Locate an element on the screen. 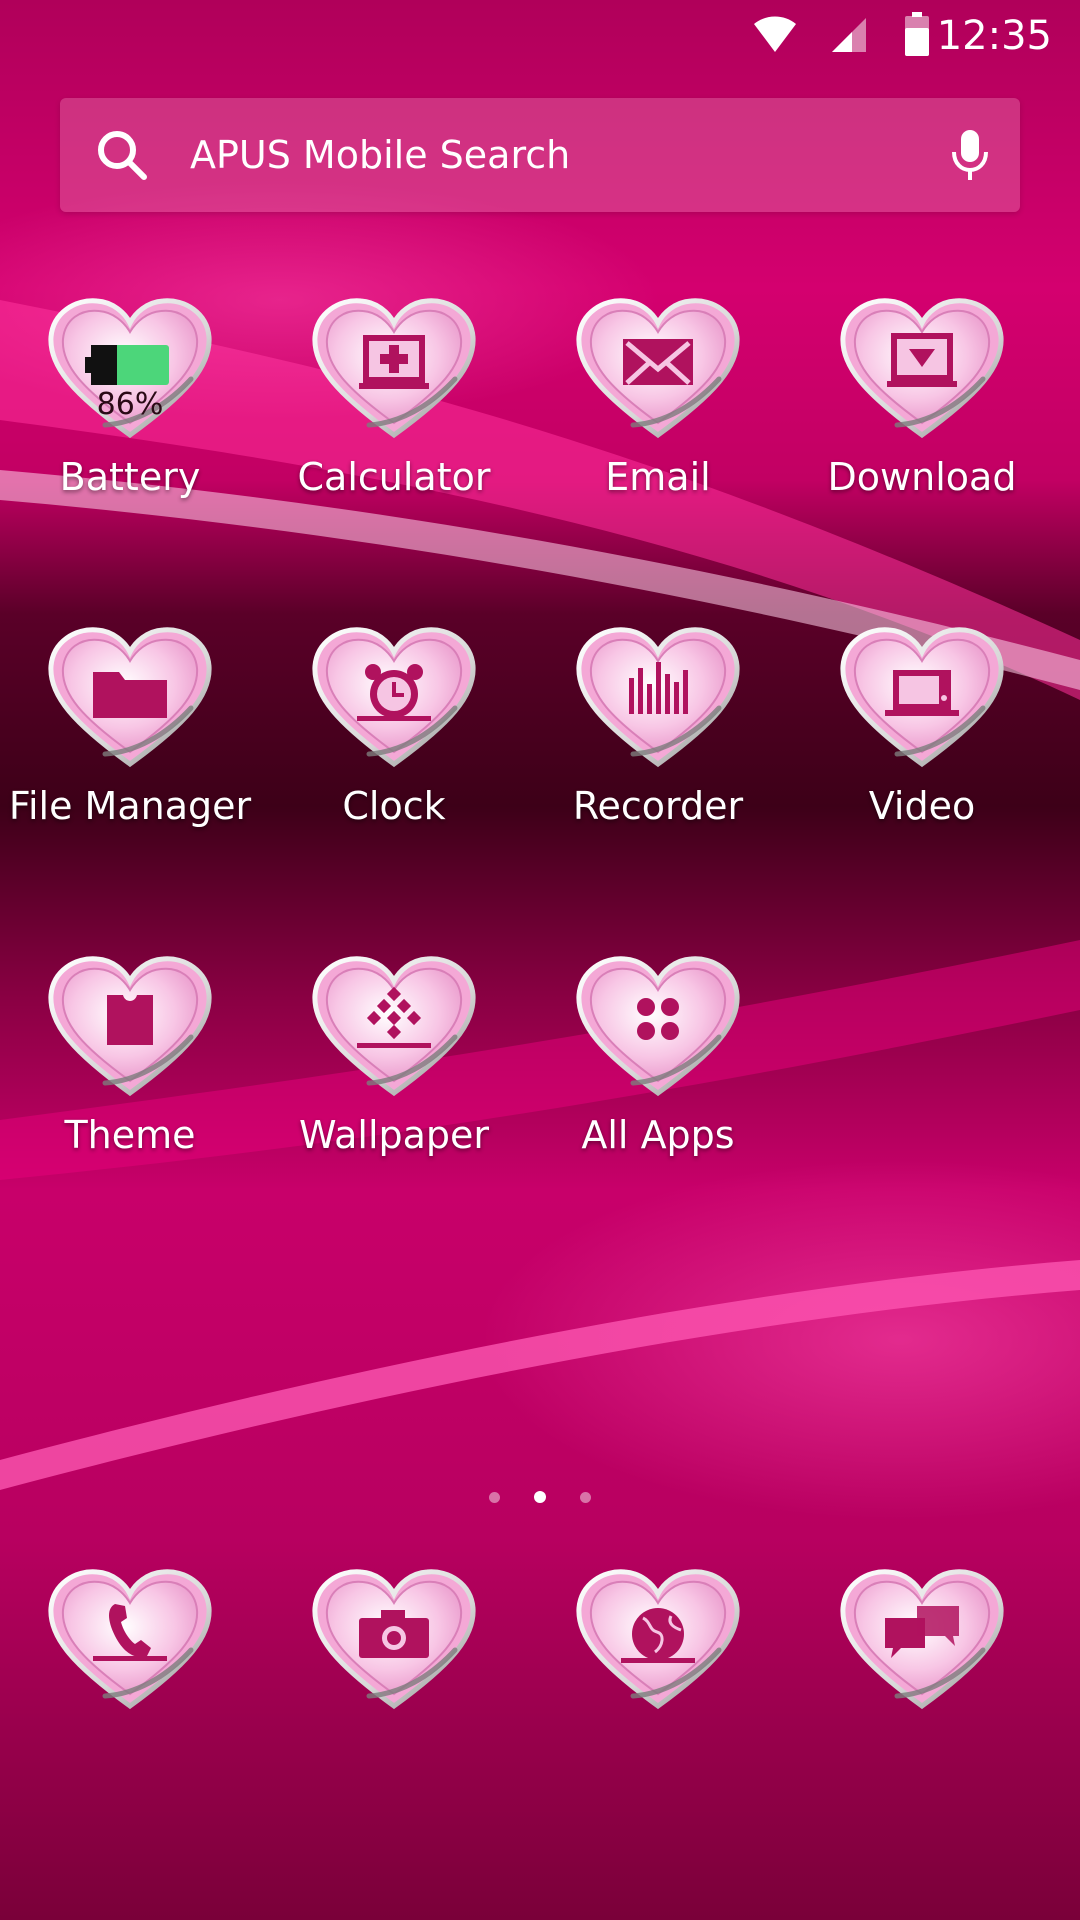 The image size is (1080, 1920). dock-camera-button is located at coordinates (394, 1651).